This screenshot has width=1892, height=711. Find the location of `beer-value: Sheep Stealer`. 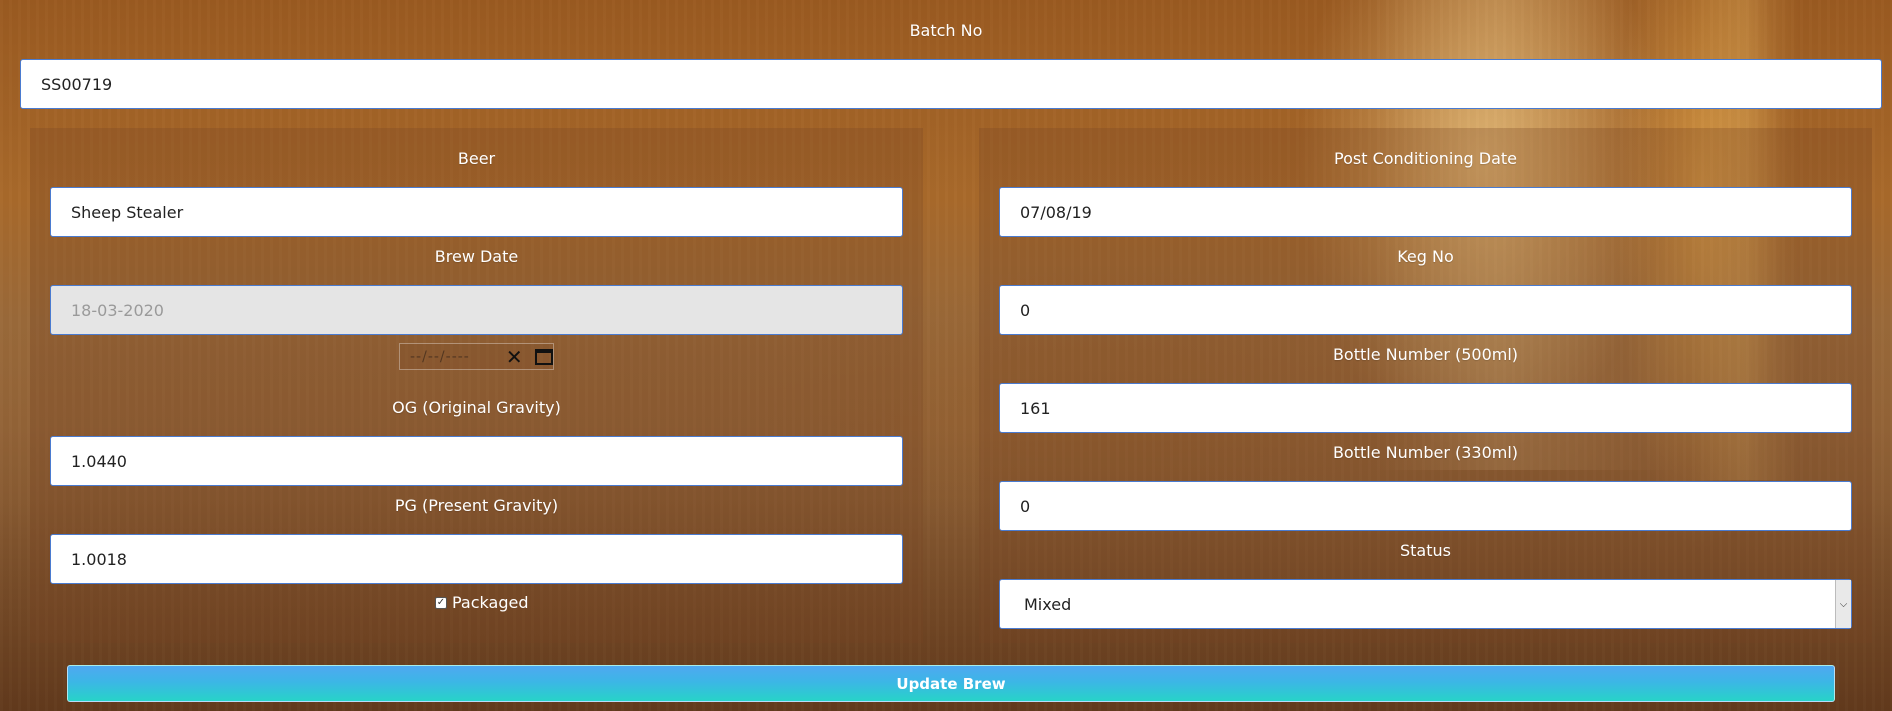

beer-value: Sheep Stealer is located at coordinates (127, 212).